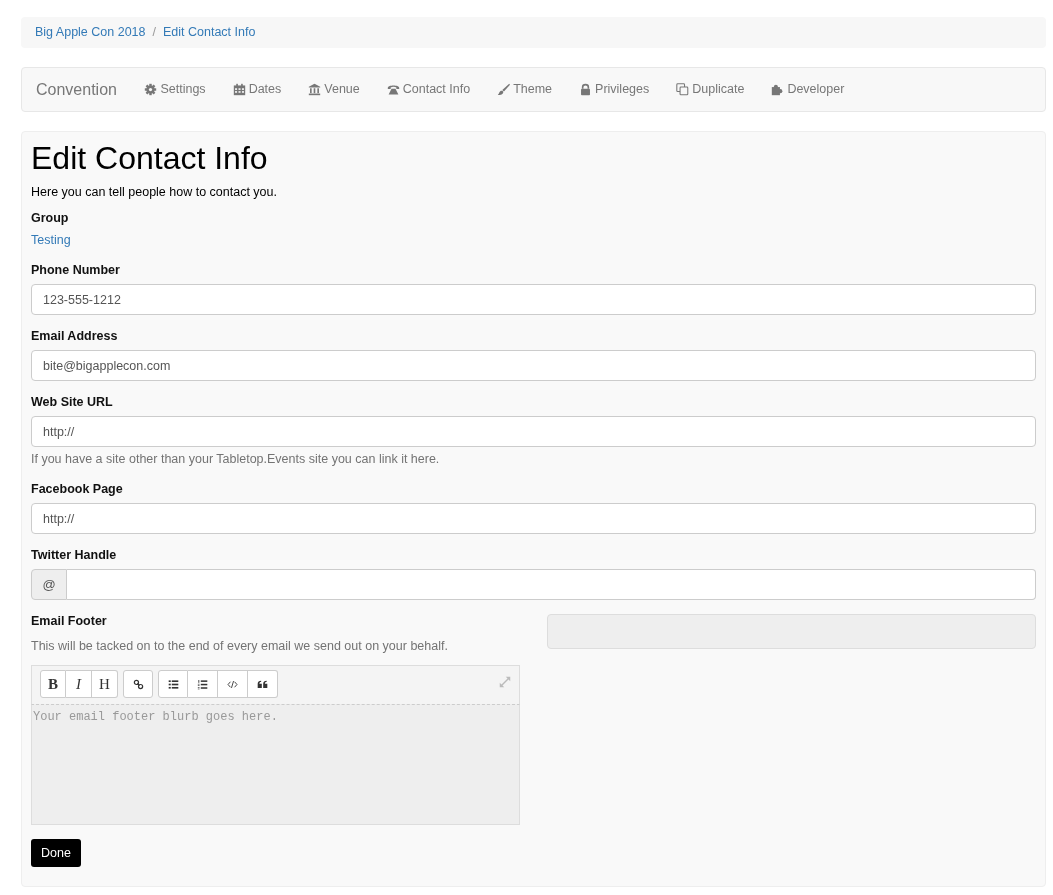 The image size is (1053, 895). Describe the element at coordinates (74, 555) in the screenshot. I see `field-label: Twitter Handle` at that location.